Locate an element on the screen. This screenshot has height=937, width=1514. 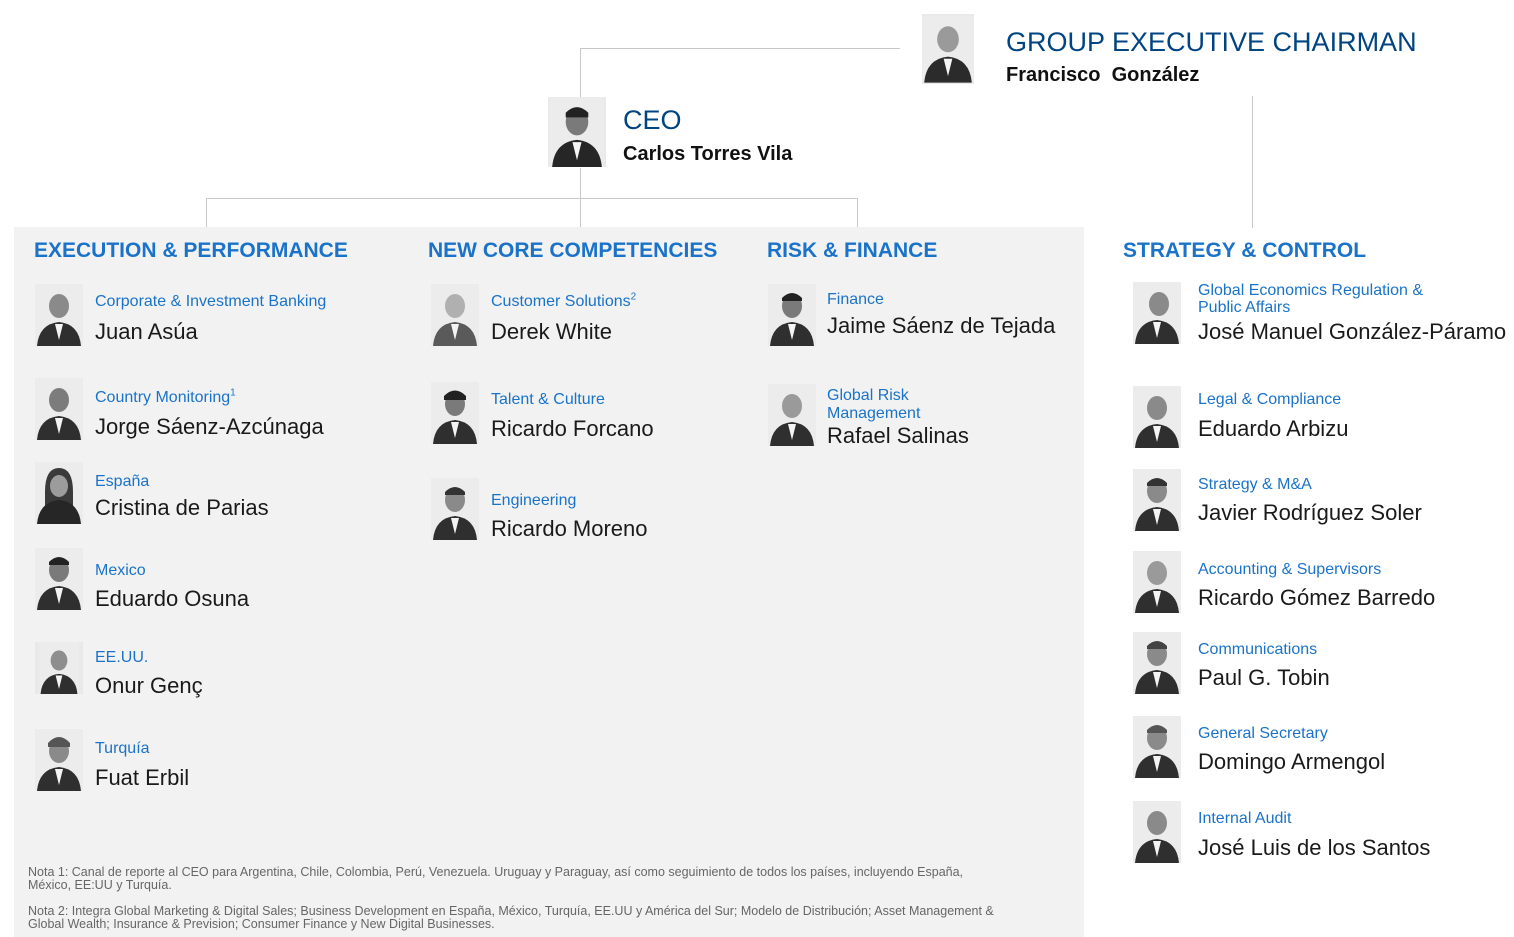
person-role: Accounting & Supervisors is located at coordinates (1290, 569).